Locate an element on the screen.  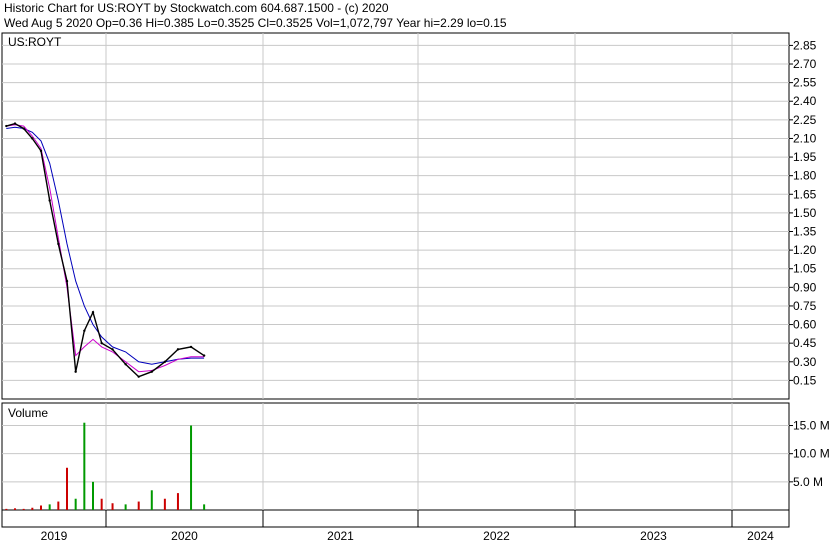
series-long-ma is located at coordinates (105, 245).